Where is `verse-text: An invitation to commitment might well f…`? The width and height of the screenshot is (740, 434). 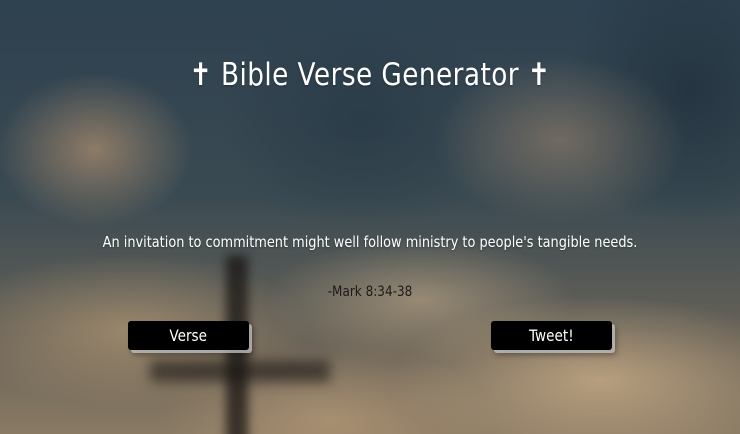
verse-text: An invitation to commitment might well f… is located at coordinates (370, 242).